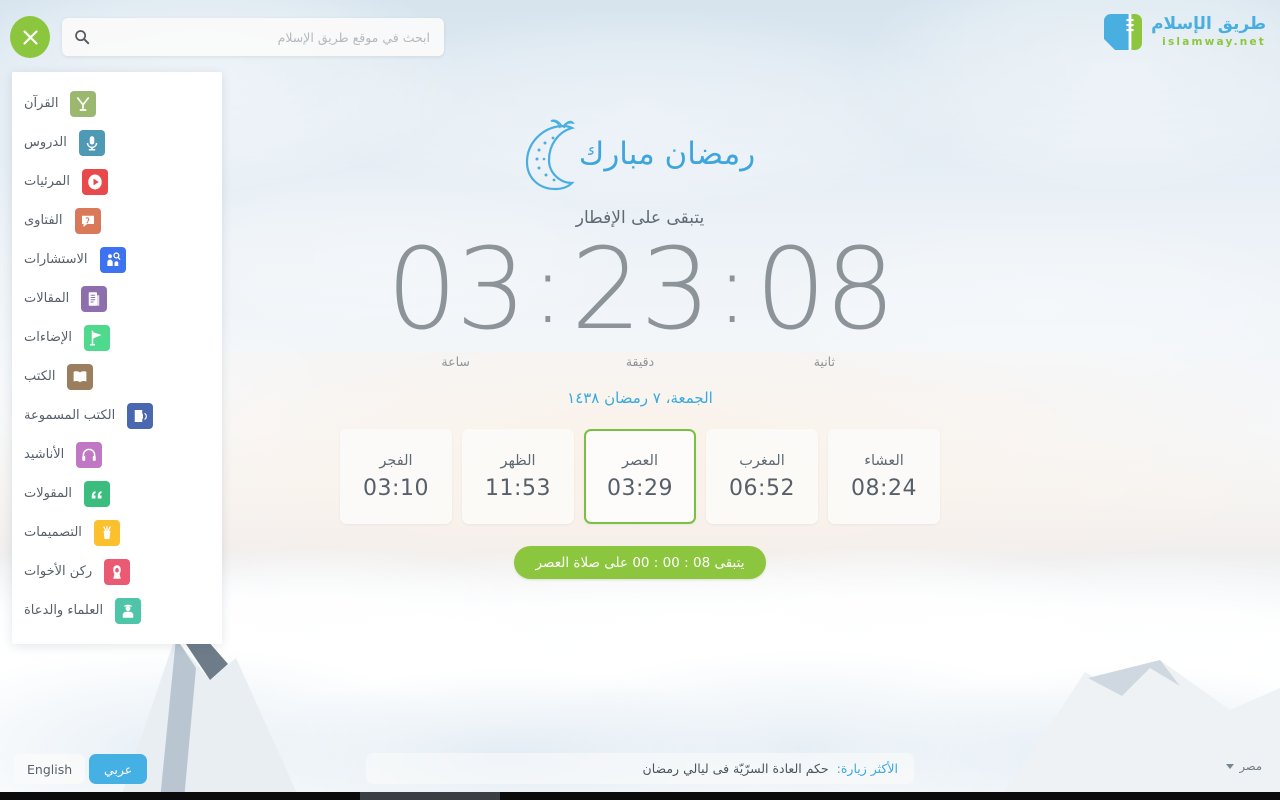 The height and width of the screenshot is (800, 1280). Describe the element at coordinates (56, 259) in the screenshot. I see `sidebar-item-label: الاستشارات` at that location.